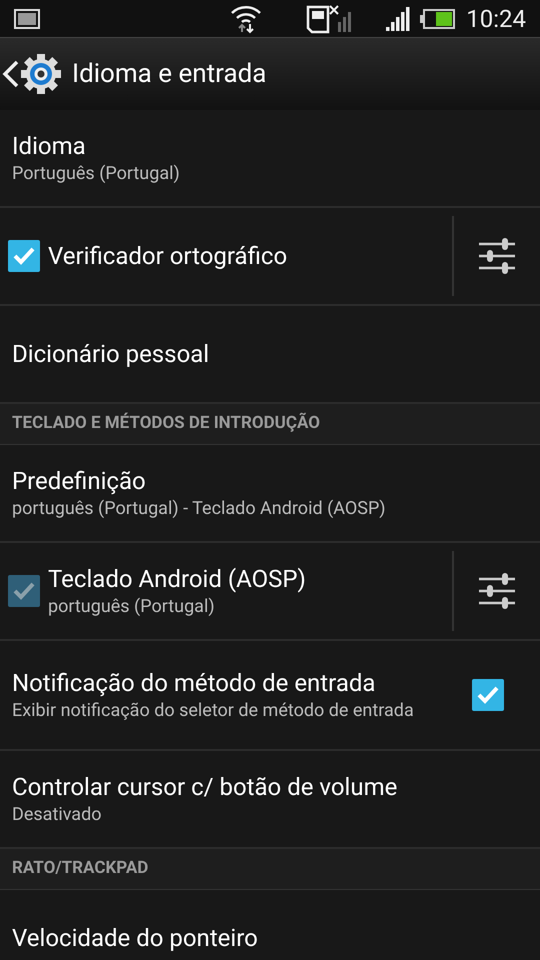  Describe the element at coordinates (399, 18) in the screenshot. I see `signal-icon` at that location.